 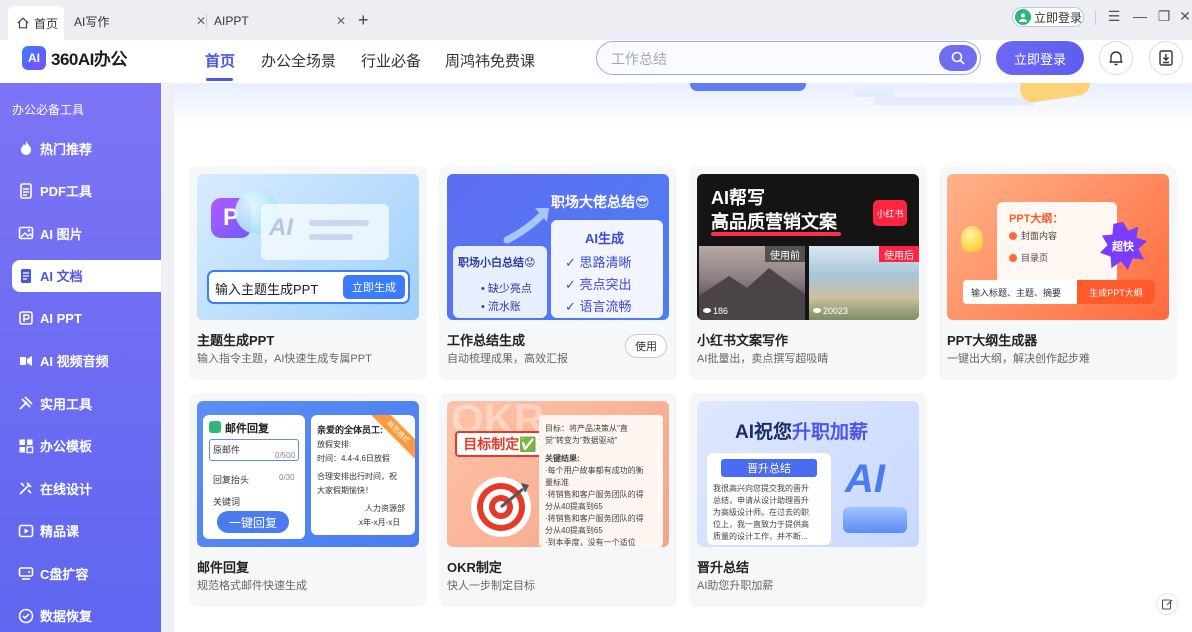 I want to click on promo-heading-a: AI祝您, so click(x=764, y=432).